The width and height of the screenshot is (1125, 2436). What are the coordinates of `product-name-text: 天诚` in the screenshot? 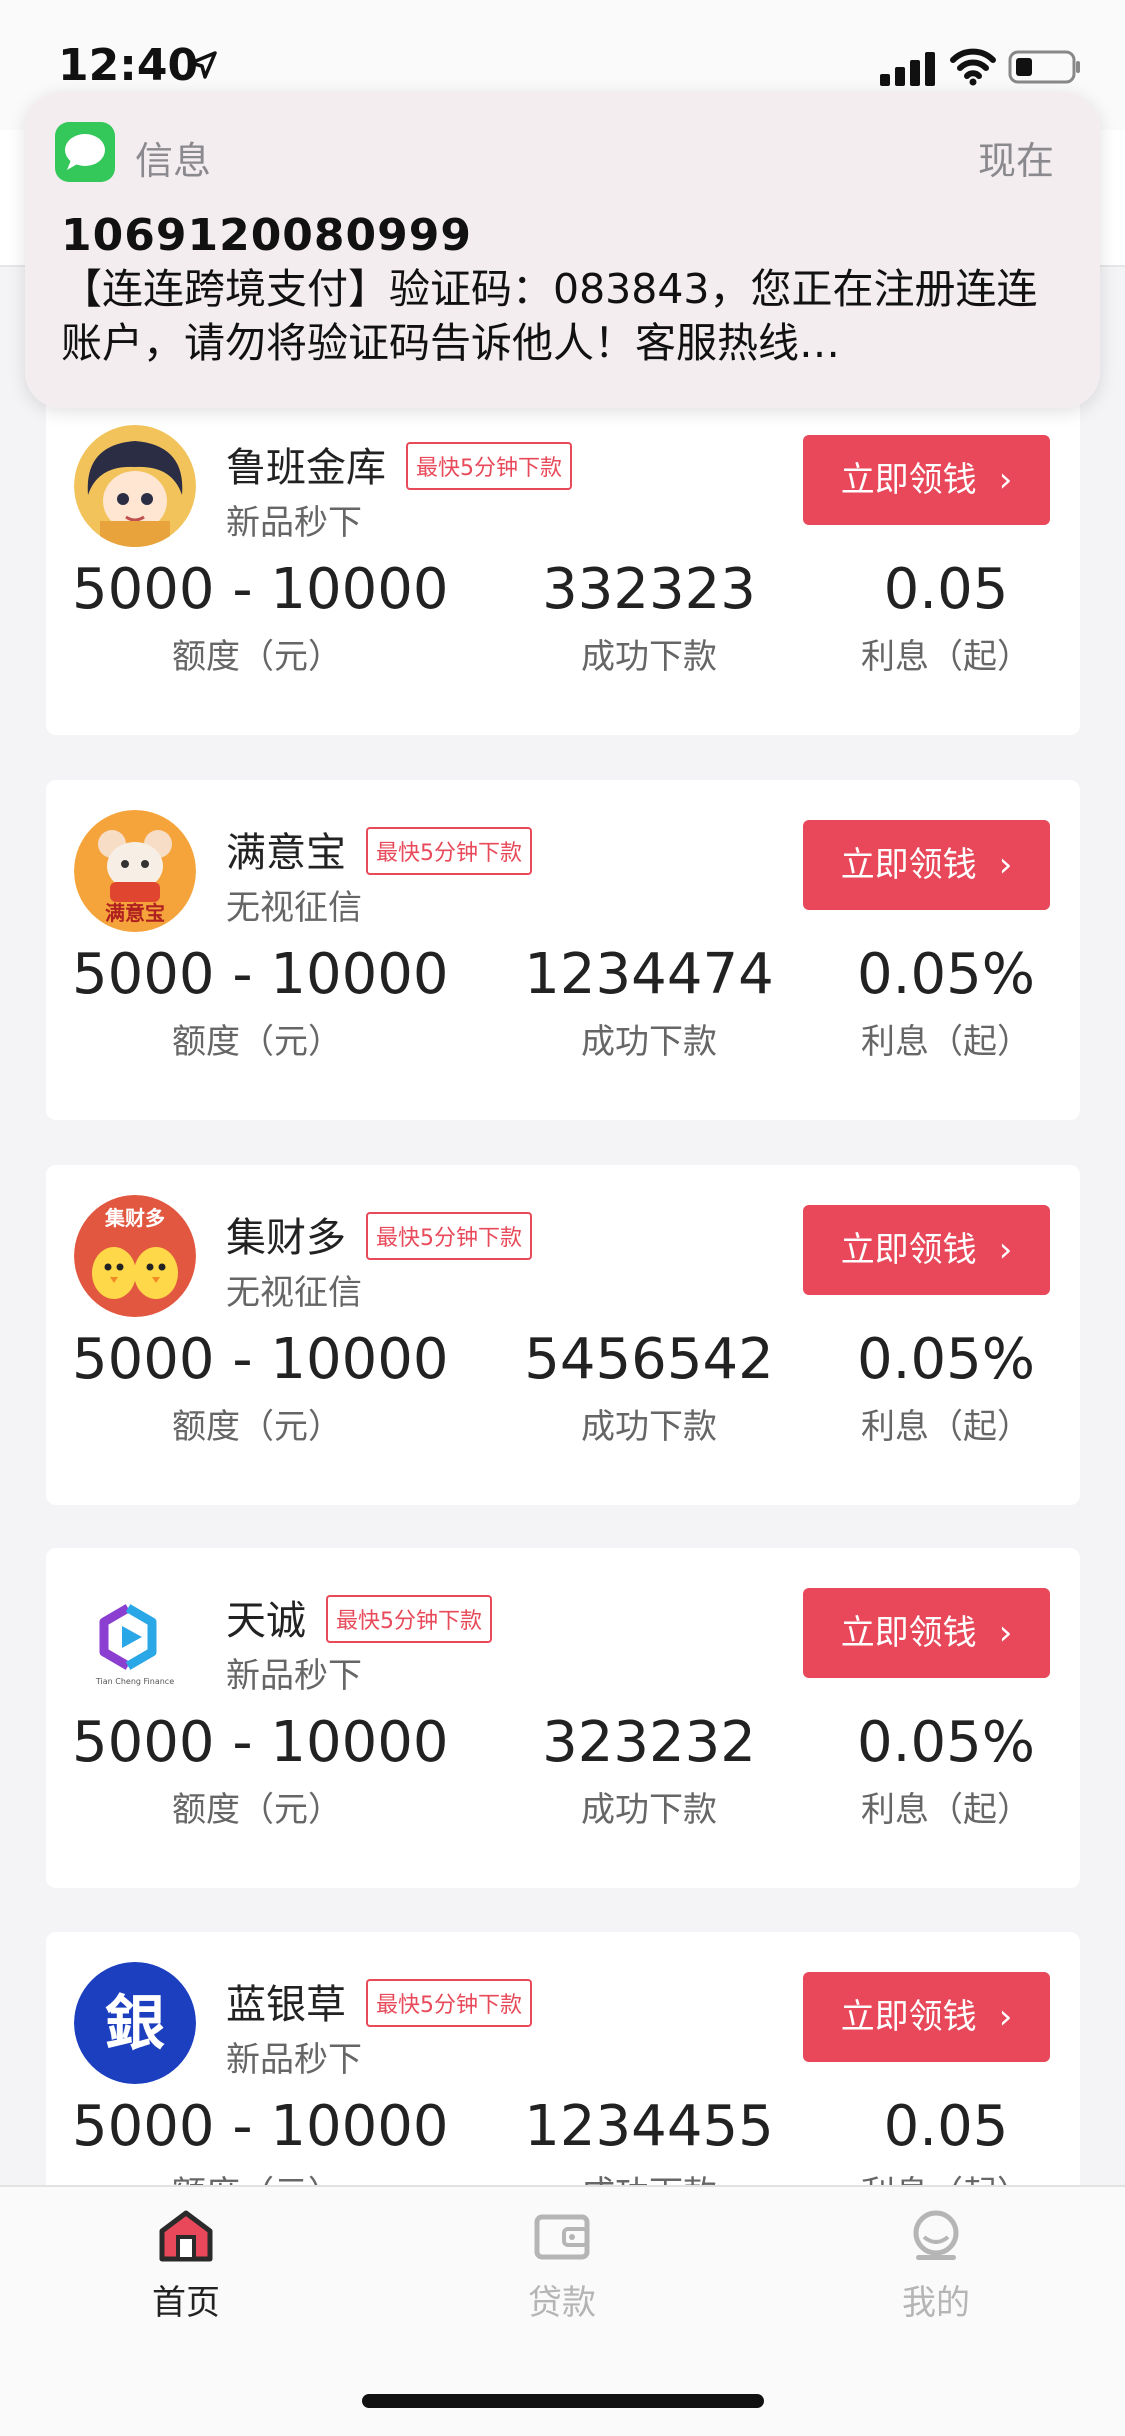 It's located at (266, 1621).